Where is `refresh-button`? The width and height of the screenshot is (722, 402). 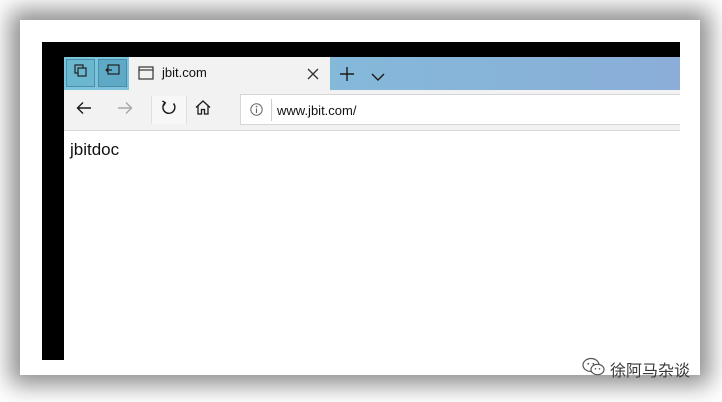 refresh-button is located at coordinates (169, 110).